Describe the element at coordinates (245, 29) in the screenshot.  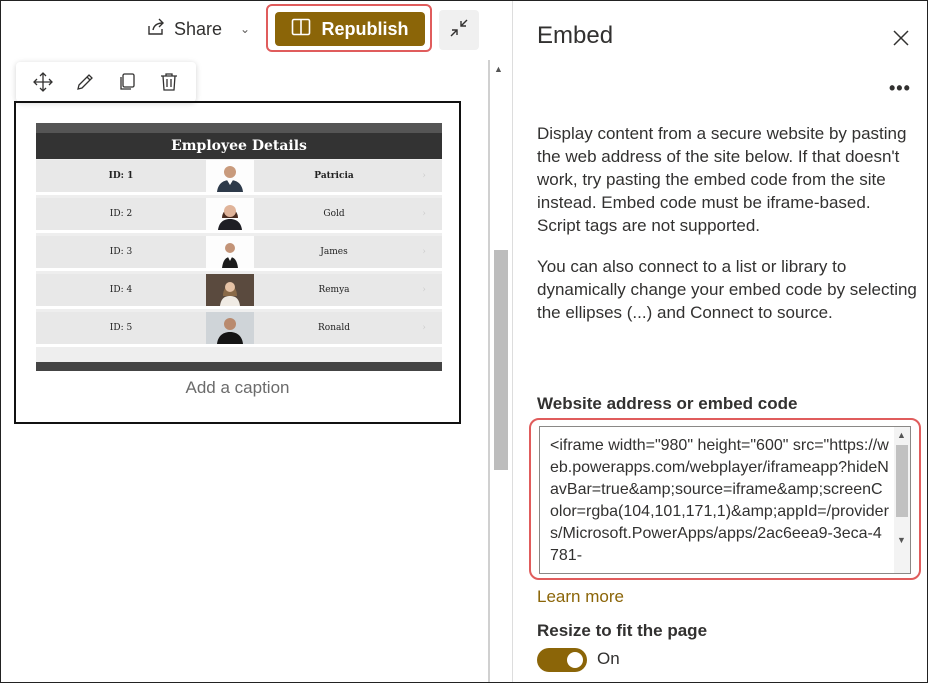
I see `chevron-down-icon: ⌄` at that location.